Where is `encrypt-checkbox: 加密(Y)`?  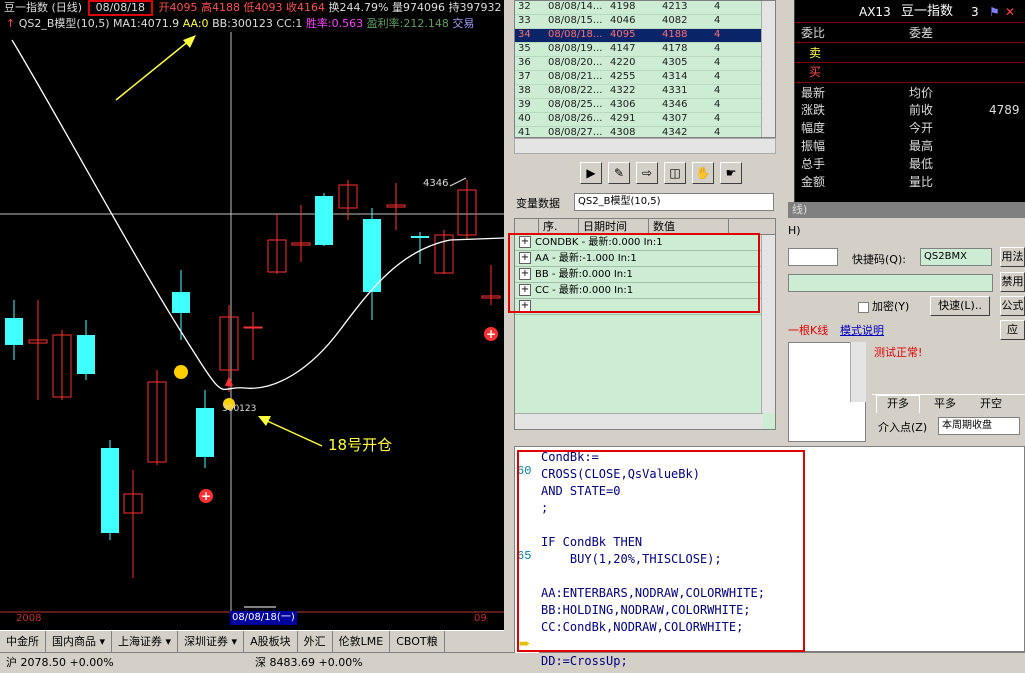
encrypt-checkbox: 加密(Y) is located at coordinates (883, 306).